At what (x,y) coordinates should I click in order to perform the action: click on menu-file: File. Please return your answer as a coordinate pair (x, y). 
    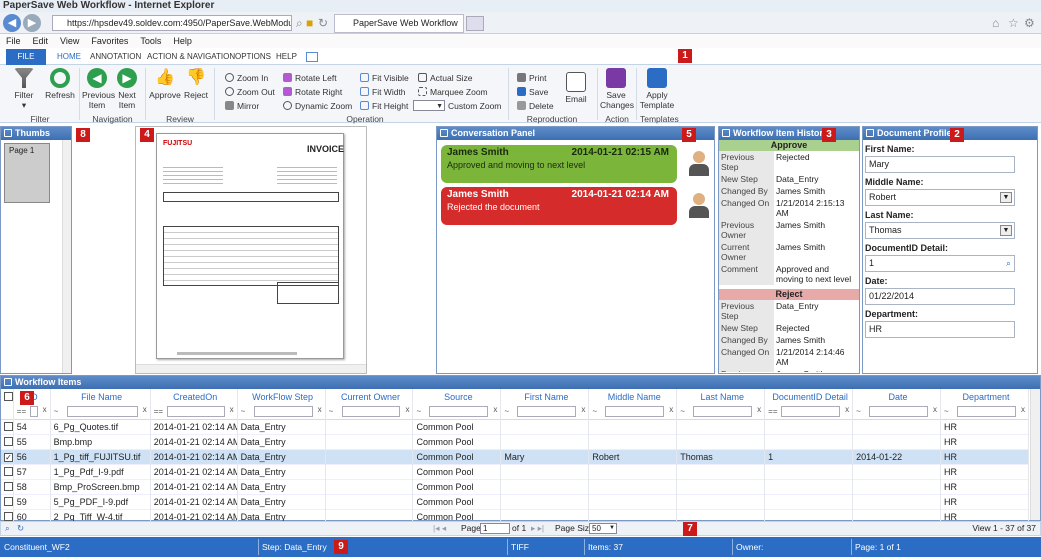
    Looking at the image, I should click on (13, 41).